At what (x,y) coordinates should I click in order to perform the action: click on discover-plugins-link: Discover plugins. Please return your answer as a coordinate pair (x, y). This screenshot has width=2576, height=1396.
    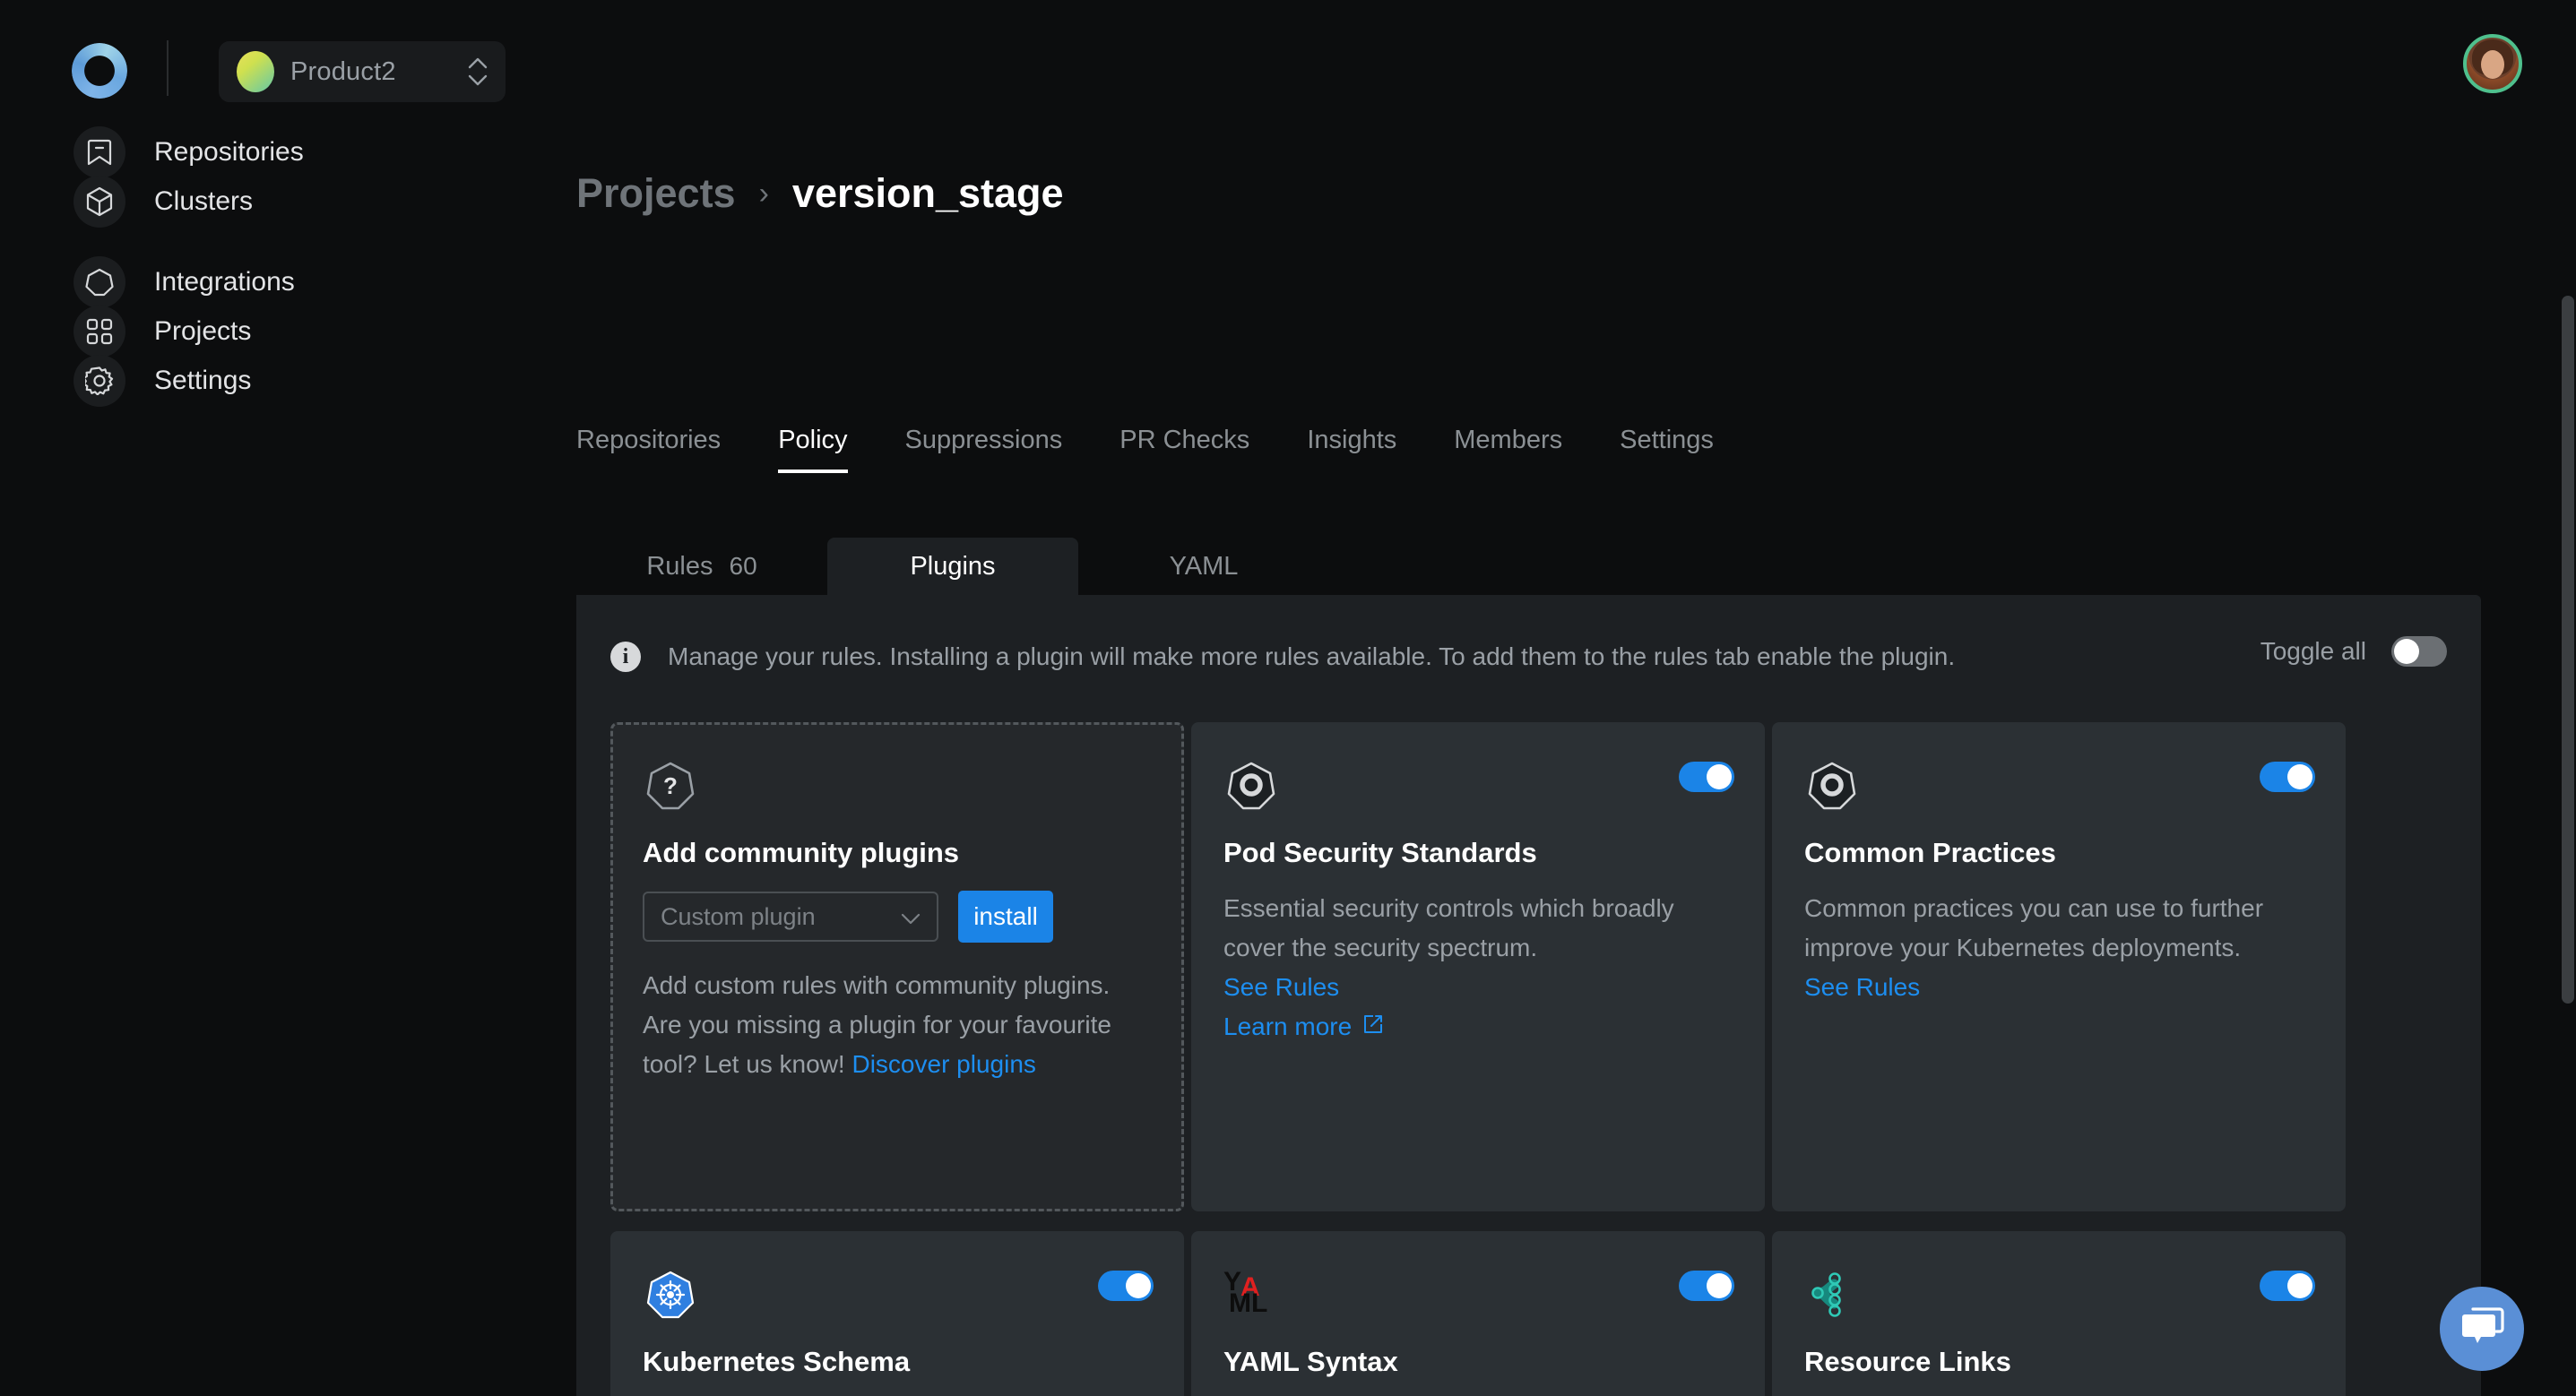
    Looking at the image, I should click on (943, 1064).